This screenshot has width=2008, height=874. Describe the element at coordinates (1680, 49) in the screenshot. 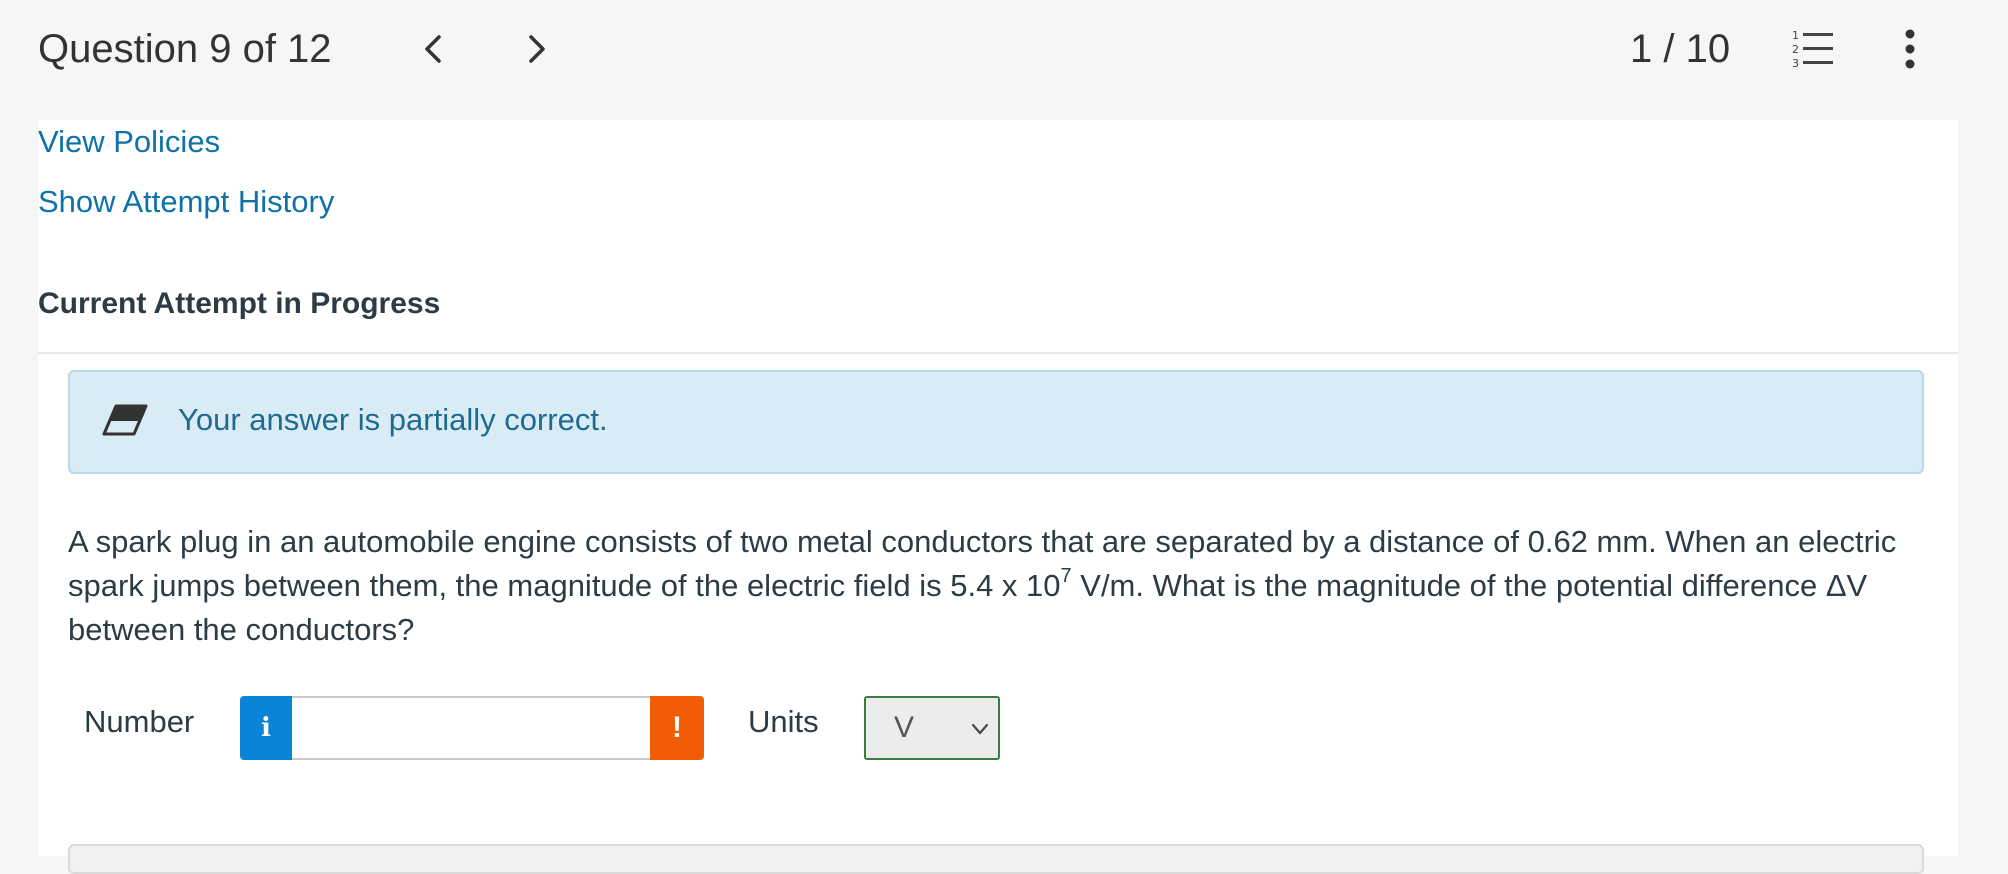

I see `attempt-counter: 1 / 10` at that location.